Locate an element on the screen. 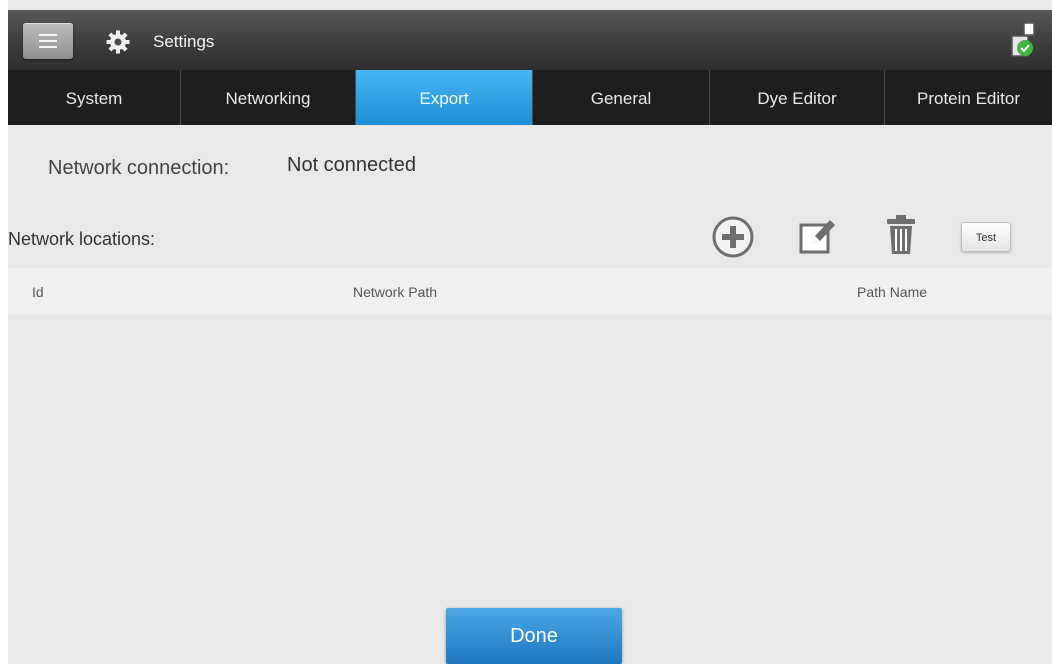  network-locations-label: Network locations: is located at coordinates (82, 239).